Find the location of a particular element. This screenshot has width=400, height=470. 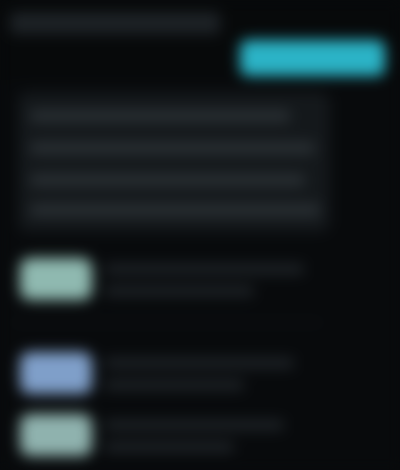

primary-action-button is located at coordinates (312, 58).